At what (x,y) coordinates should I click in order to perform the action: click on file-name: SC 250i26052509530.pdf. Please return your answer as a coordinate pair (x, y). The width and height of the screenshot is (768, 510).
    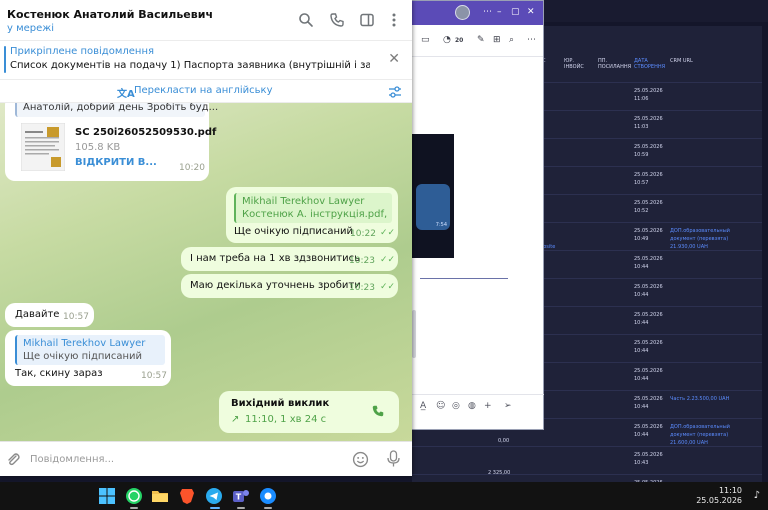
    Looking at the image, I should click on (145, 132).